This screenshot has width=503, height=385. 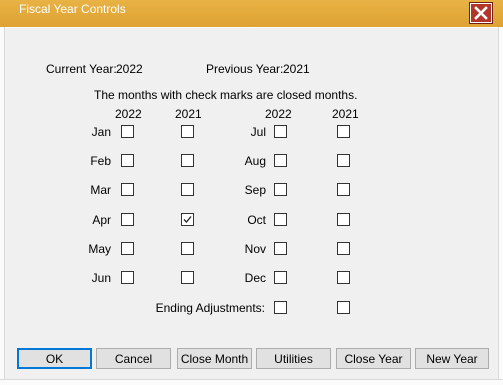 What do you see at coordinates (210, 308) in the screenshot?
I see `ending-adjustments-label: Ending Adjustments:` at bounding box center [210, 308].